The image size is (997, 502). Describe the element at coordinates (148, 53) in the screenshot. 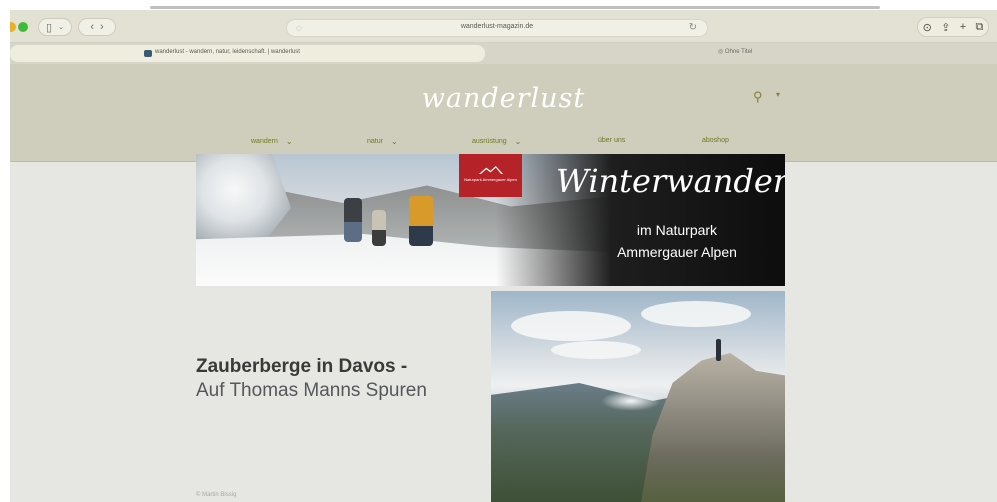

I see `wanderlust-favicon-icon` at that location.